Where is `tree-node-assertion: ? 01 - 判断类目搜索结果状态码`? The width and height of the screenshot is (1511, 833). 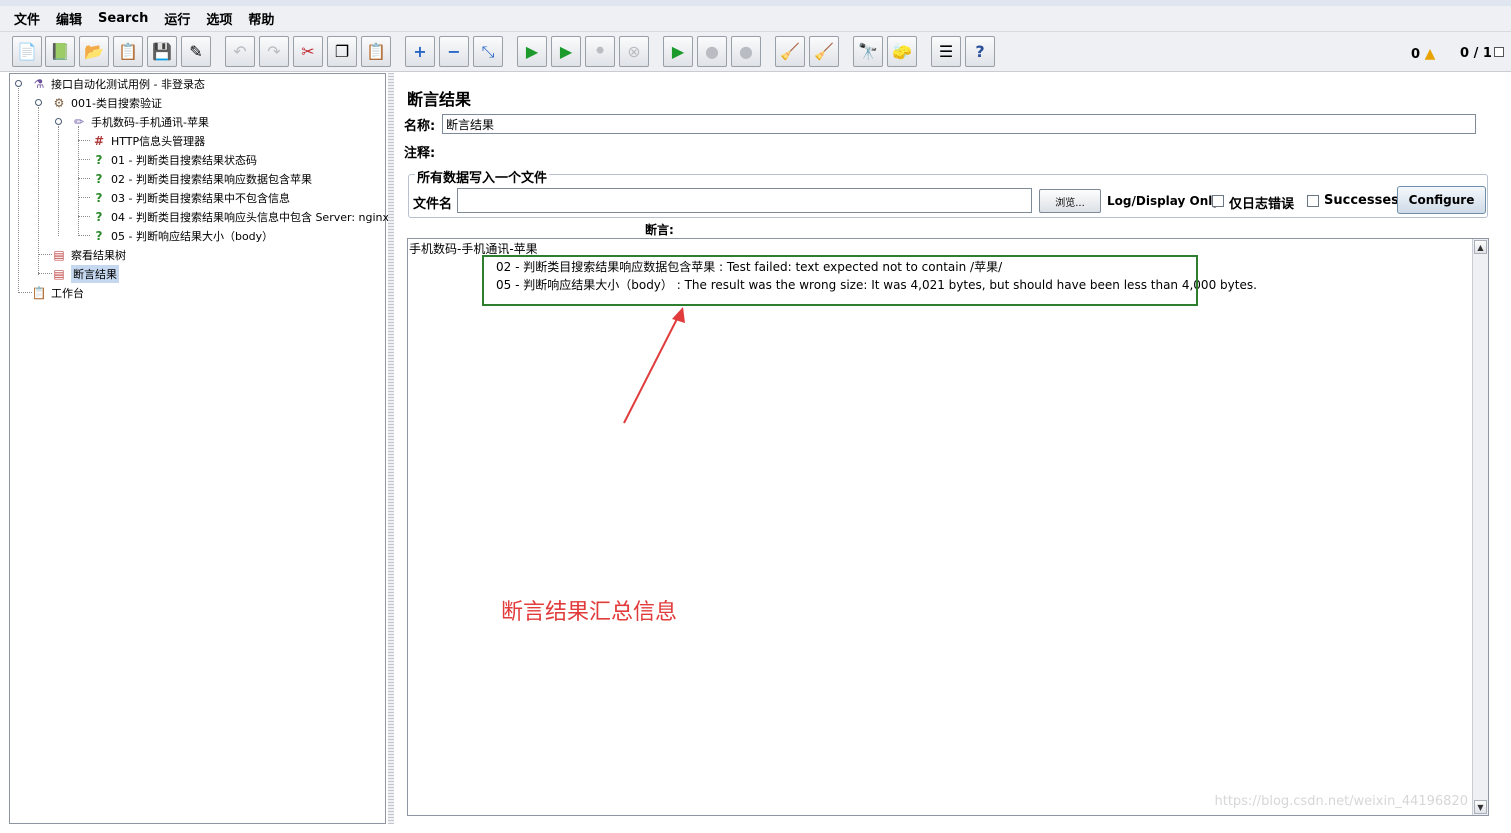 tree-node-assertion: ? 01 - 判断类目搜索结果状态码 is located at coordinates (173, 160).